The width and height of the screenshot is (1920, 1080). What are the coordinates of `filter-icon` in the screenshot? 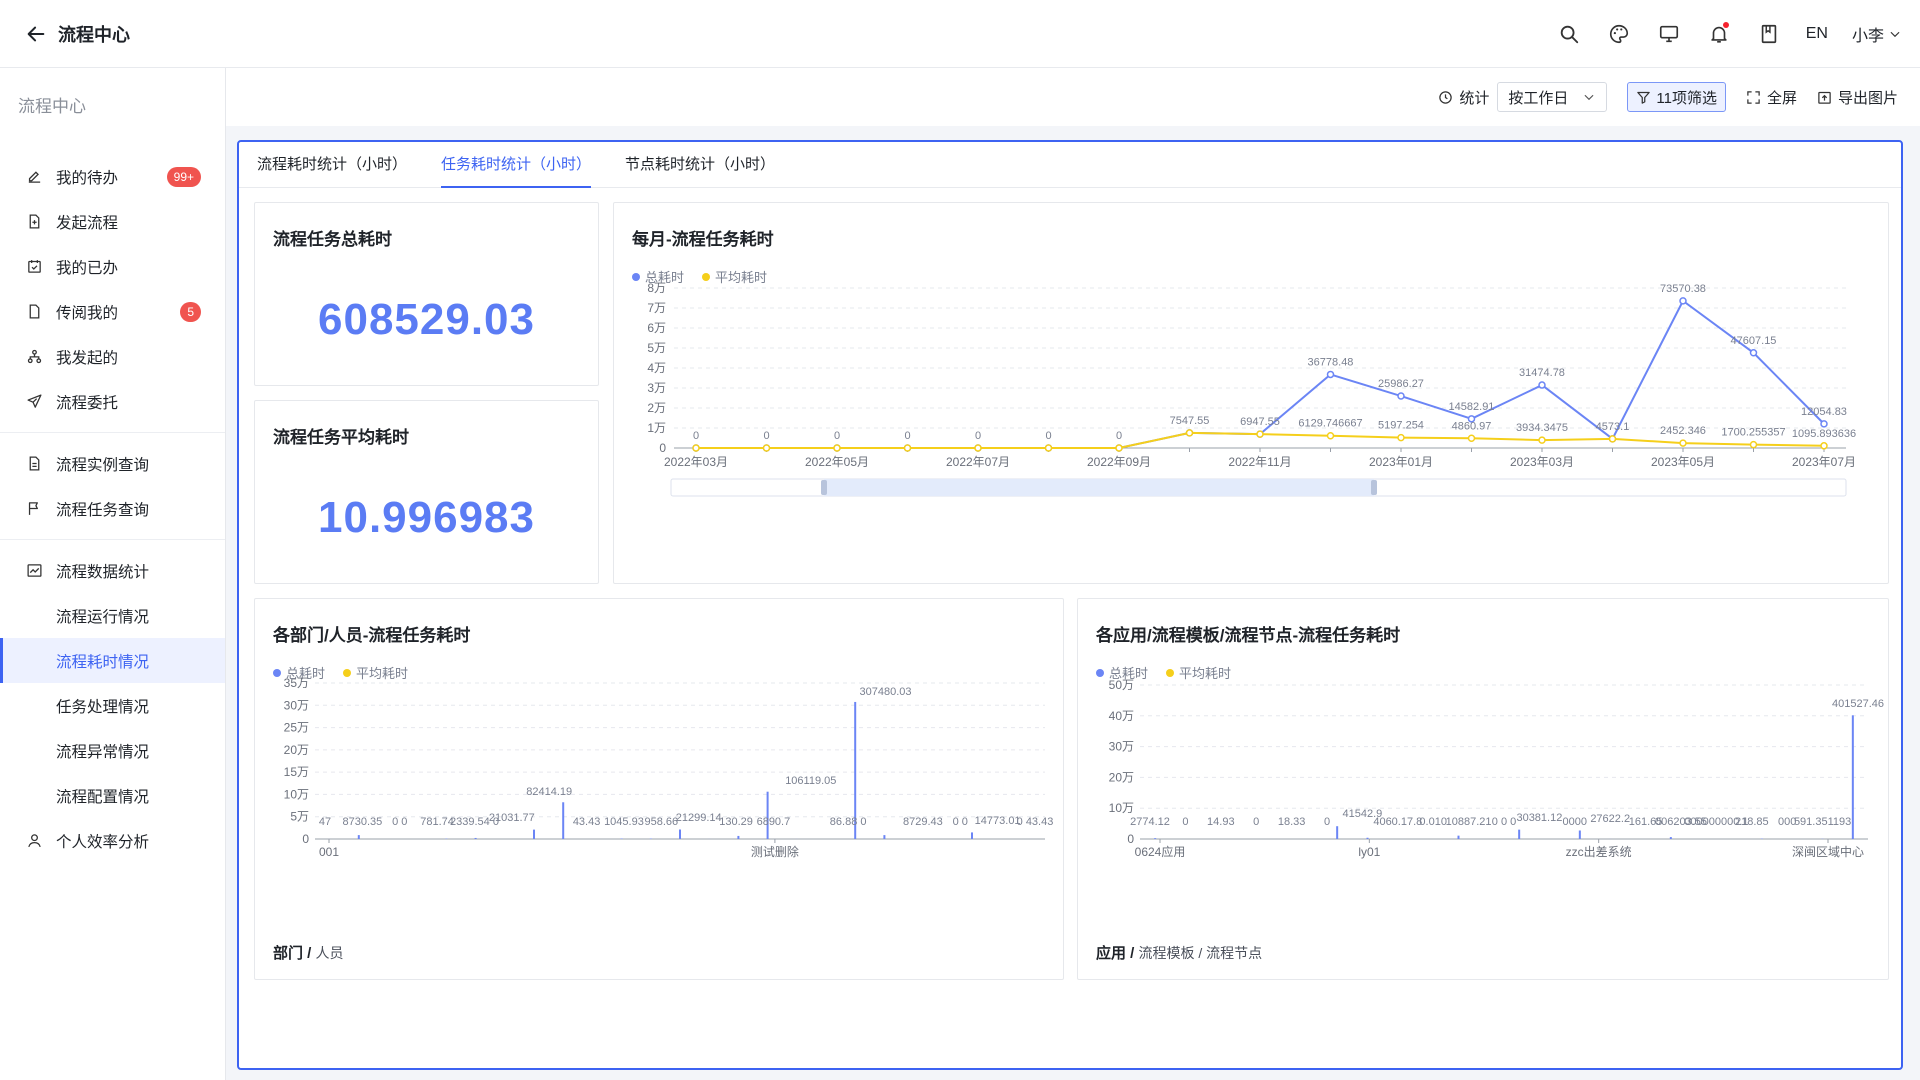 It's located at (1644, 97).